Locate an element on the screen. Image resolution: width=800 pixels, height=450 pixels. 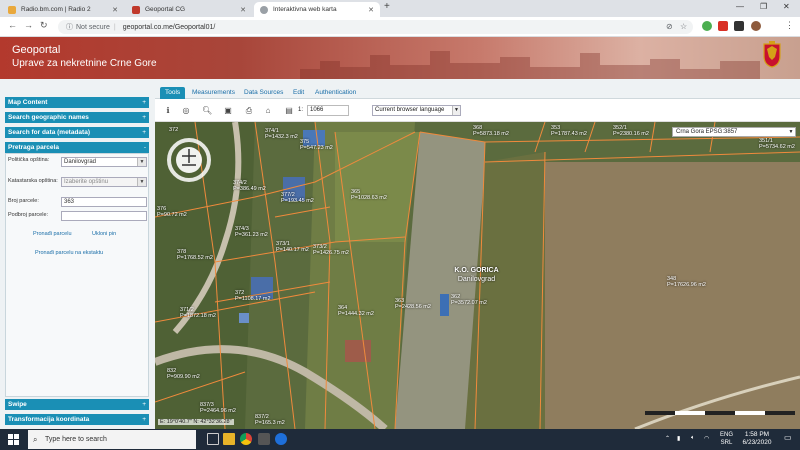
tab-measurements: Measurements is located at coordinates (213, 93).